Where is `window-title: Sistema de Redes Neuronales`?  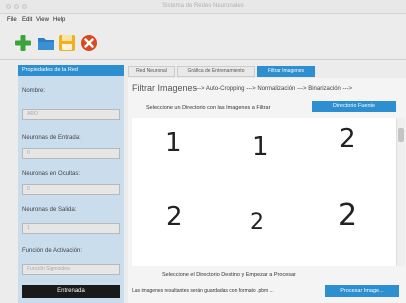
window-title: Sistema de Redes Neuronales is located at coordinates (203, 6).